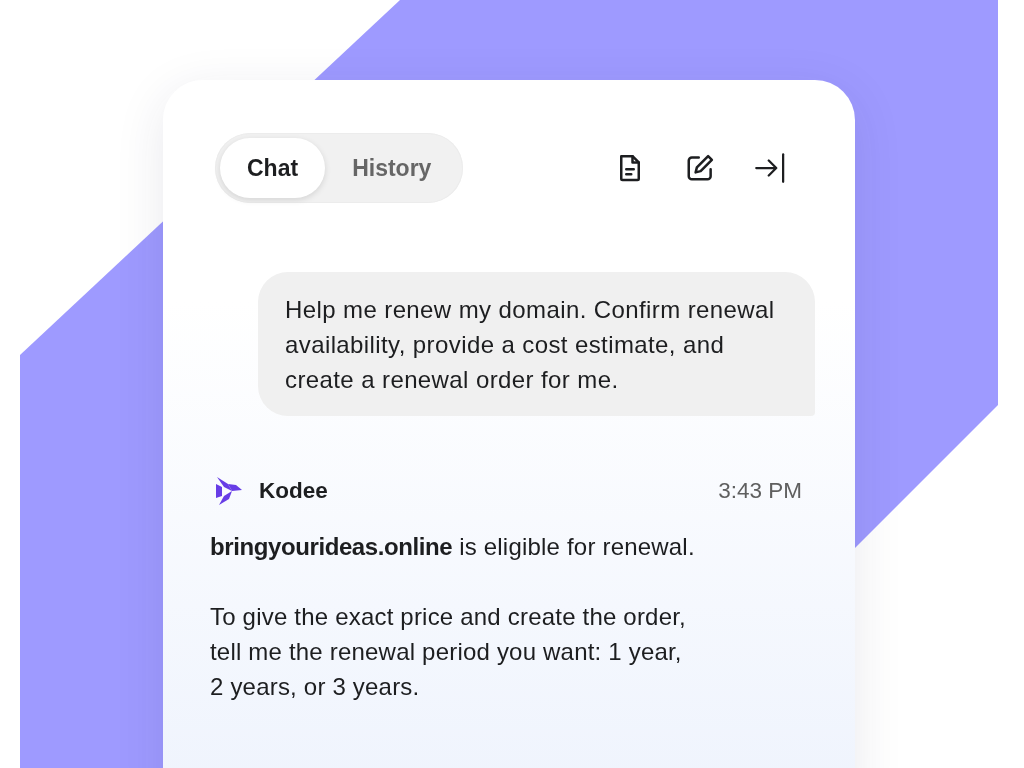 Image resolution: width=1024 pixels, height=768 pixels. Describe the element at coordinates (700, 168) in the screenshot. I see `edit-icon` at that location.